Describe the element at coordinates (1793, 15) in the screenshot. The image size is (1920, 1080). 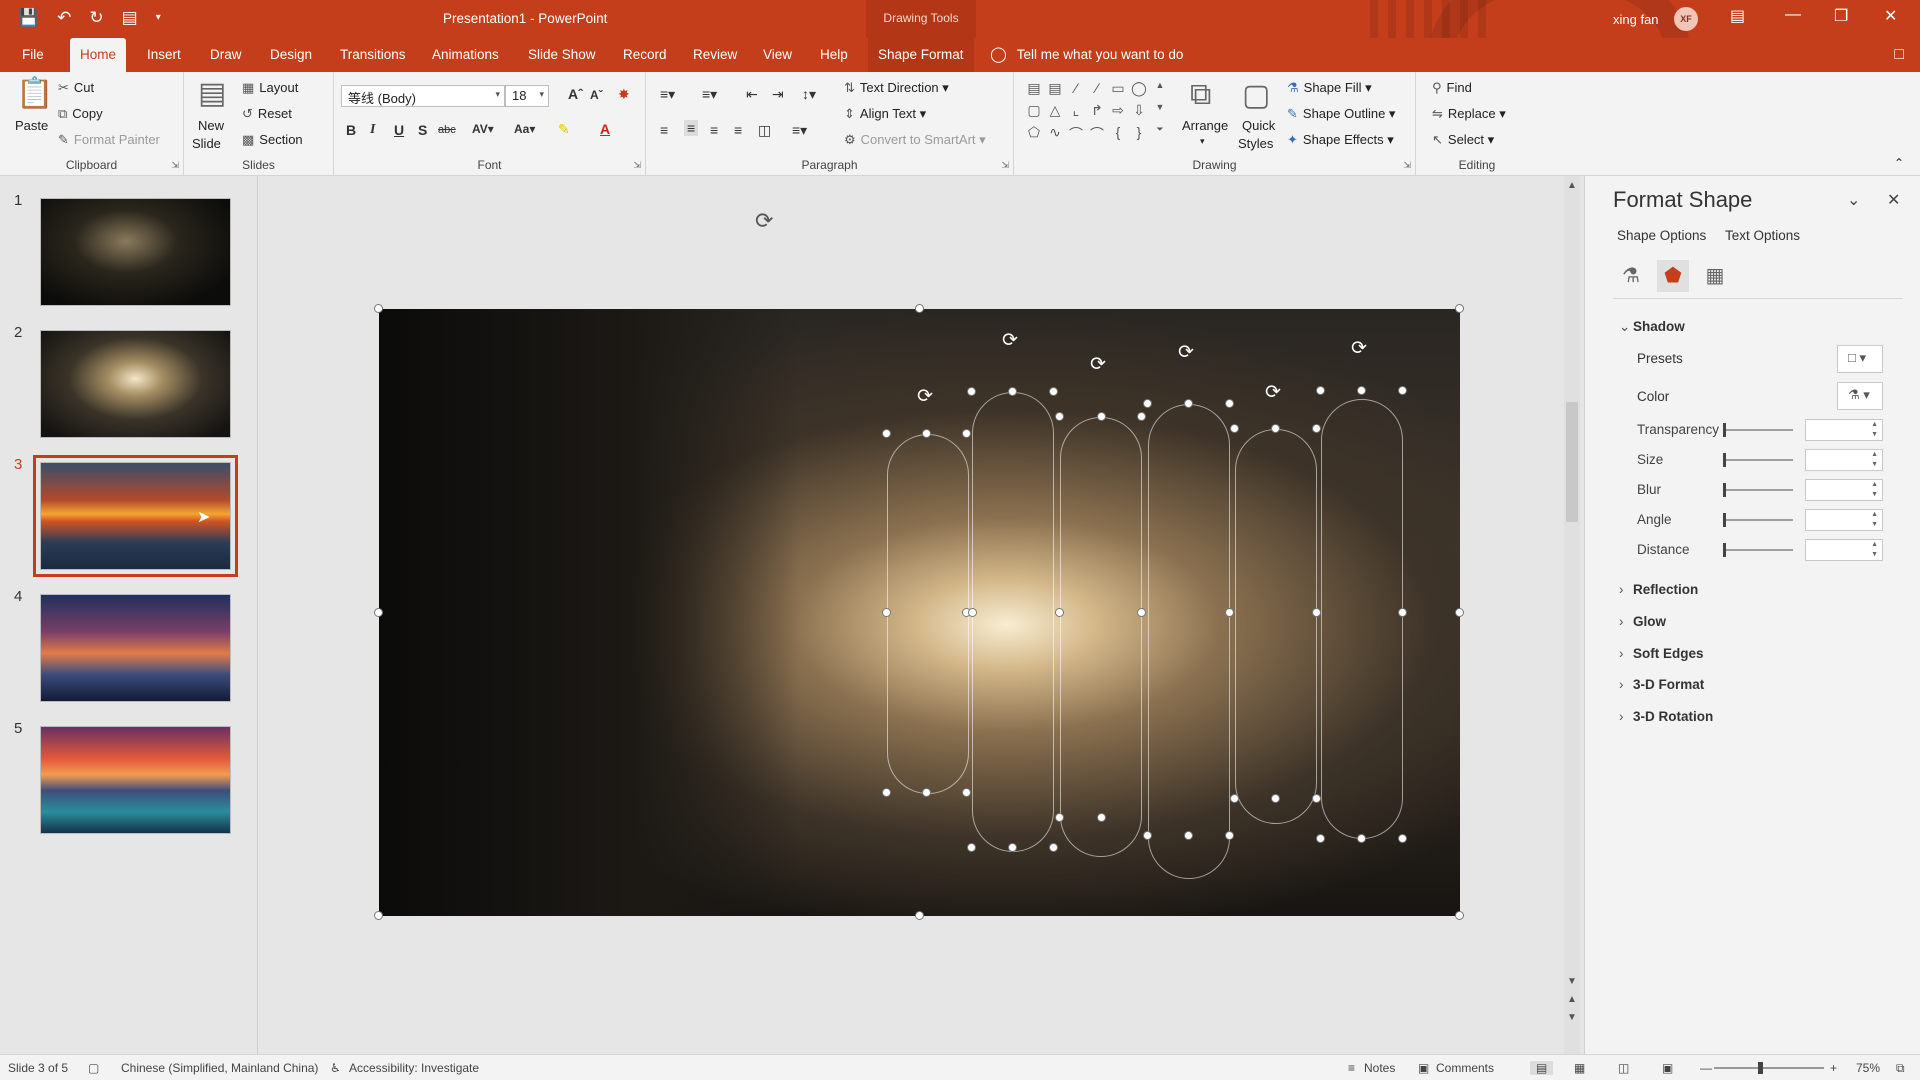
I see `minimize-icon: —` at that location.